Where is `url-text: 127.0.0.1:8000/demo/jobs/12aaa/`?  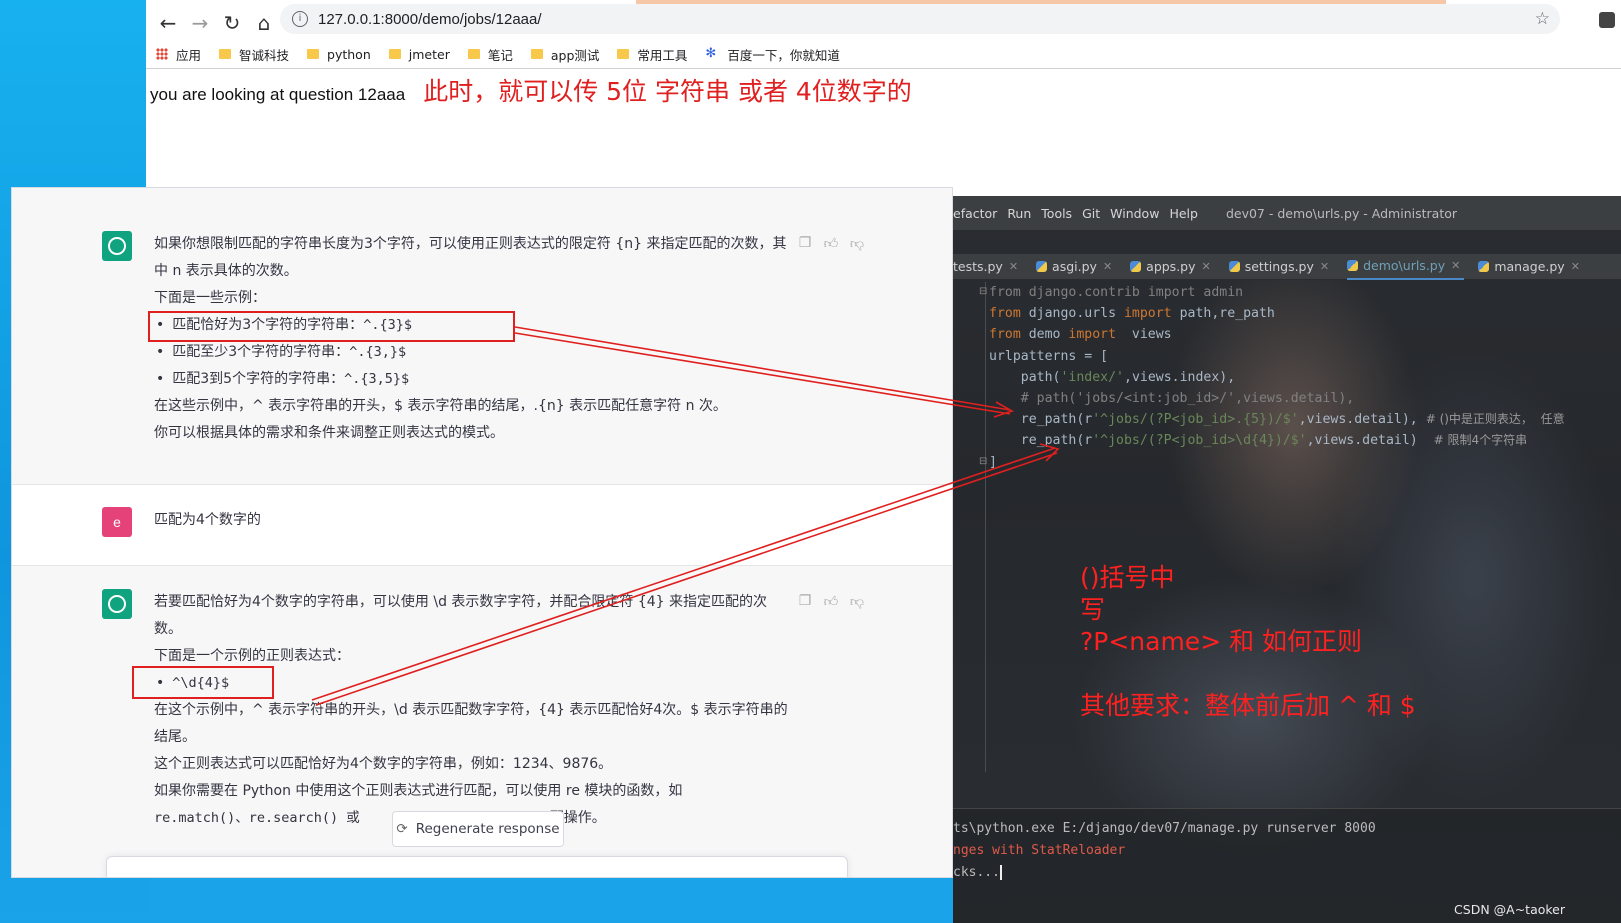
url-text: 127.0.0.1:8000/demo/jobs/12aaa/ is located at coordinates (430, 19).